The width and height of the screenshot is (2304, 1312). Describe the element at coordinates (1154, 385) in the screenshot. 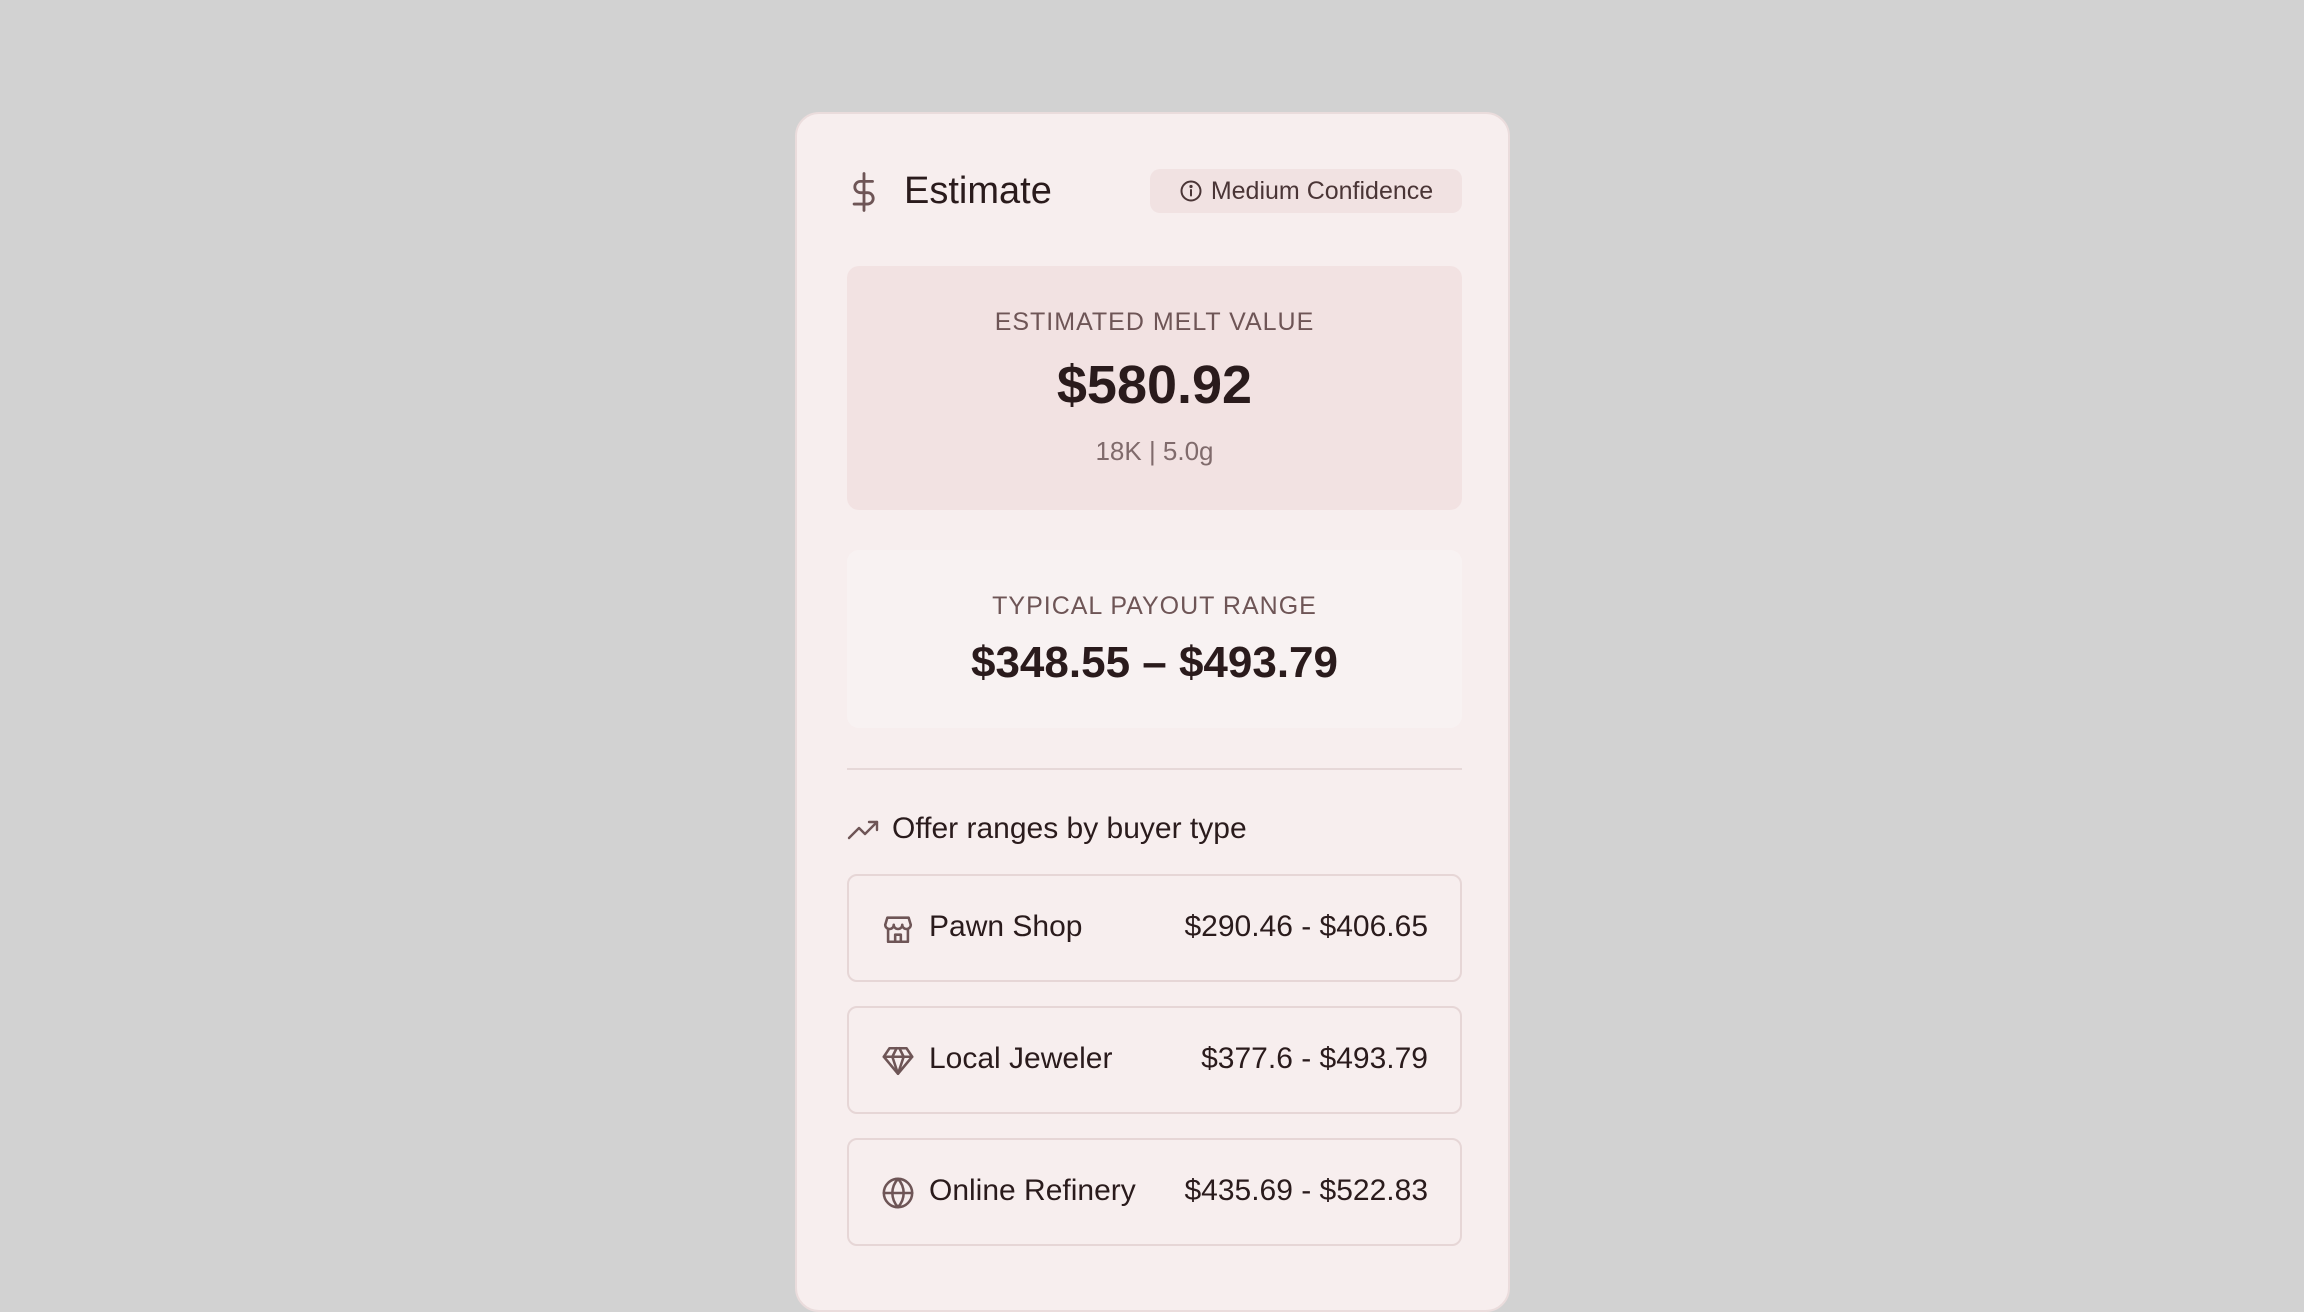

I see `melt-value-amount: $580.92` at that location.